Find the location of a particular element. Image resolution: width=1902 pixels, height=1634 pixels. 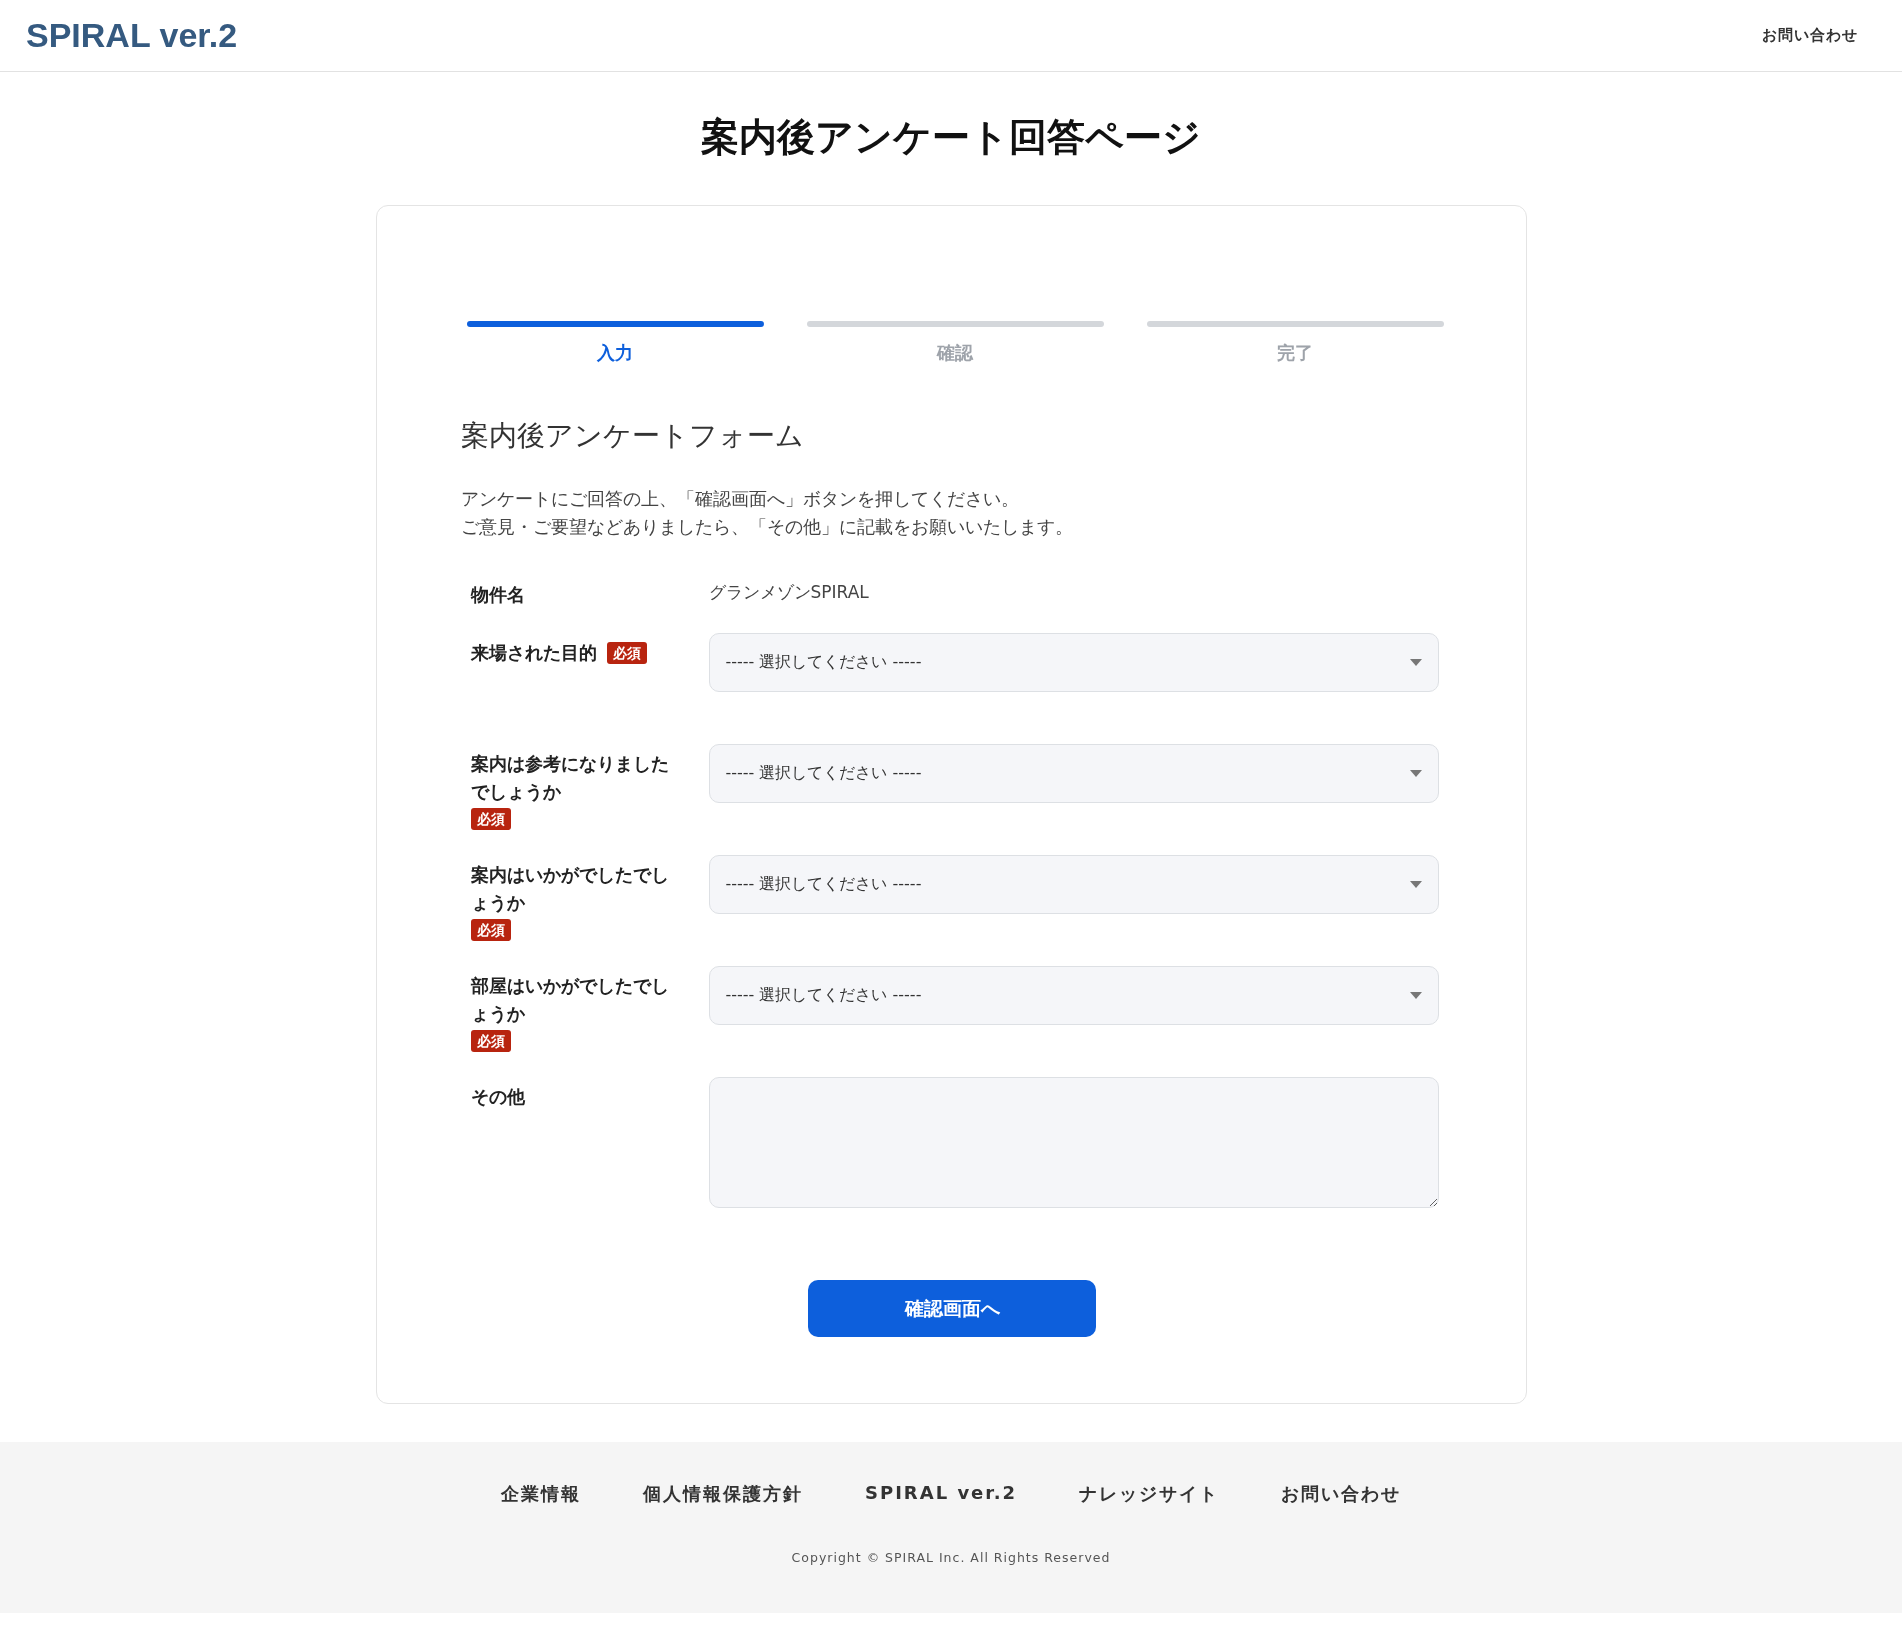

step-label: 完了 is located at coordinates (1295, 353).